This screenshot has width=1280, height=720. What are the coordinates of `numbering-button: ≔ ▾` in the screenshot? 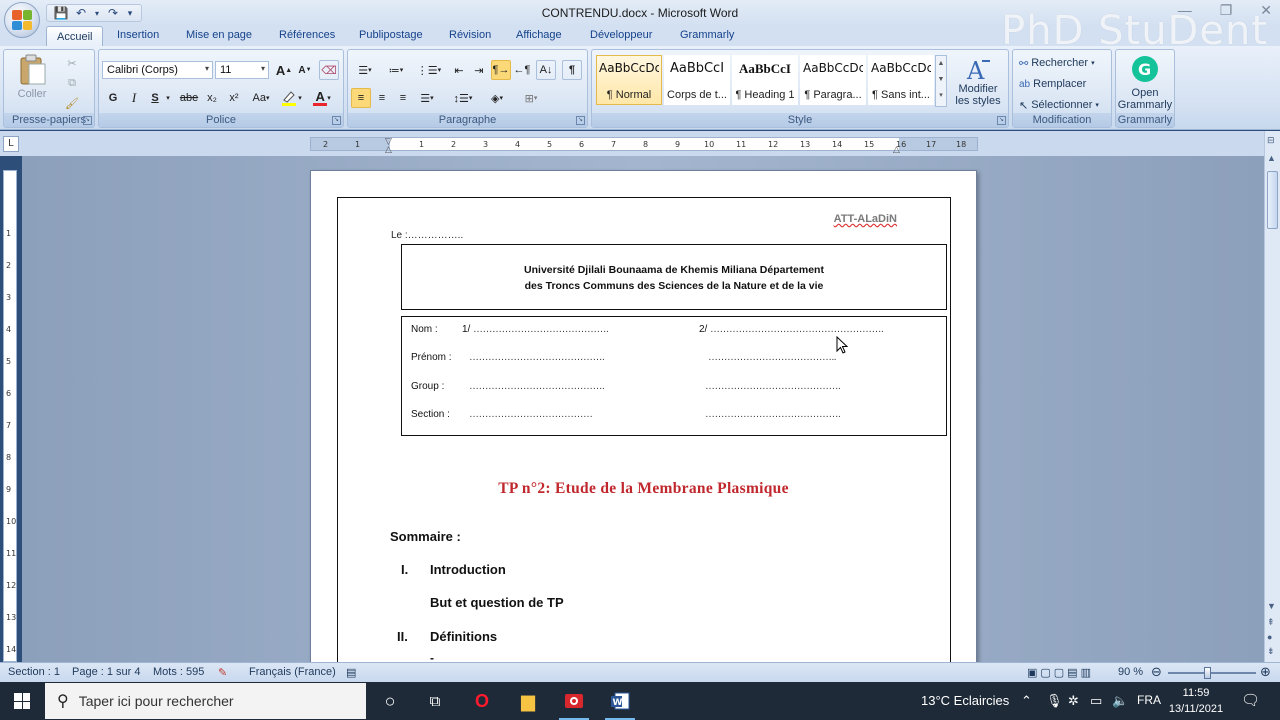 It's located at (396, 70).